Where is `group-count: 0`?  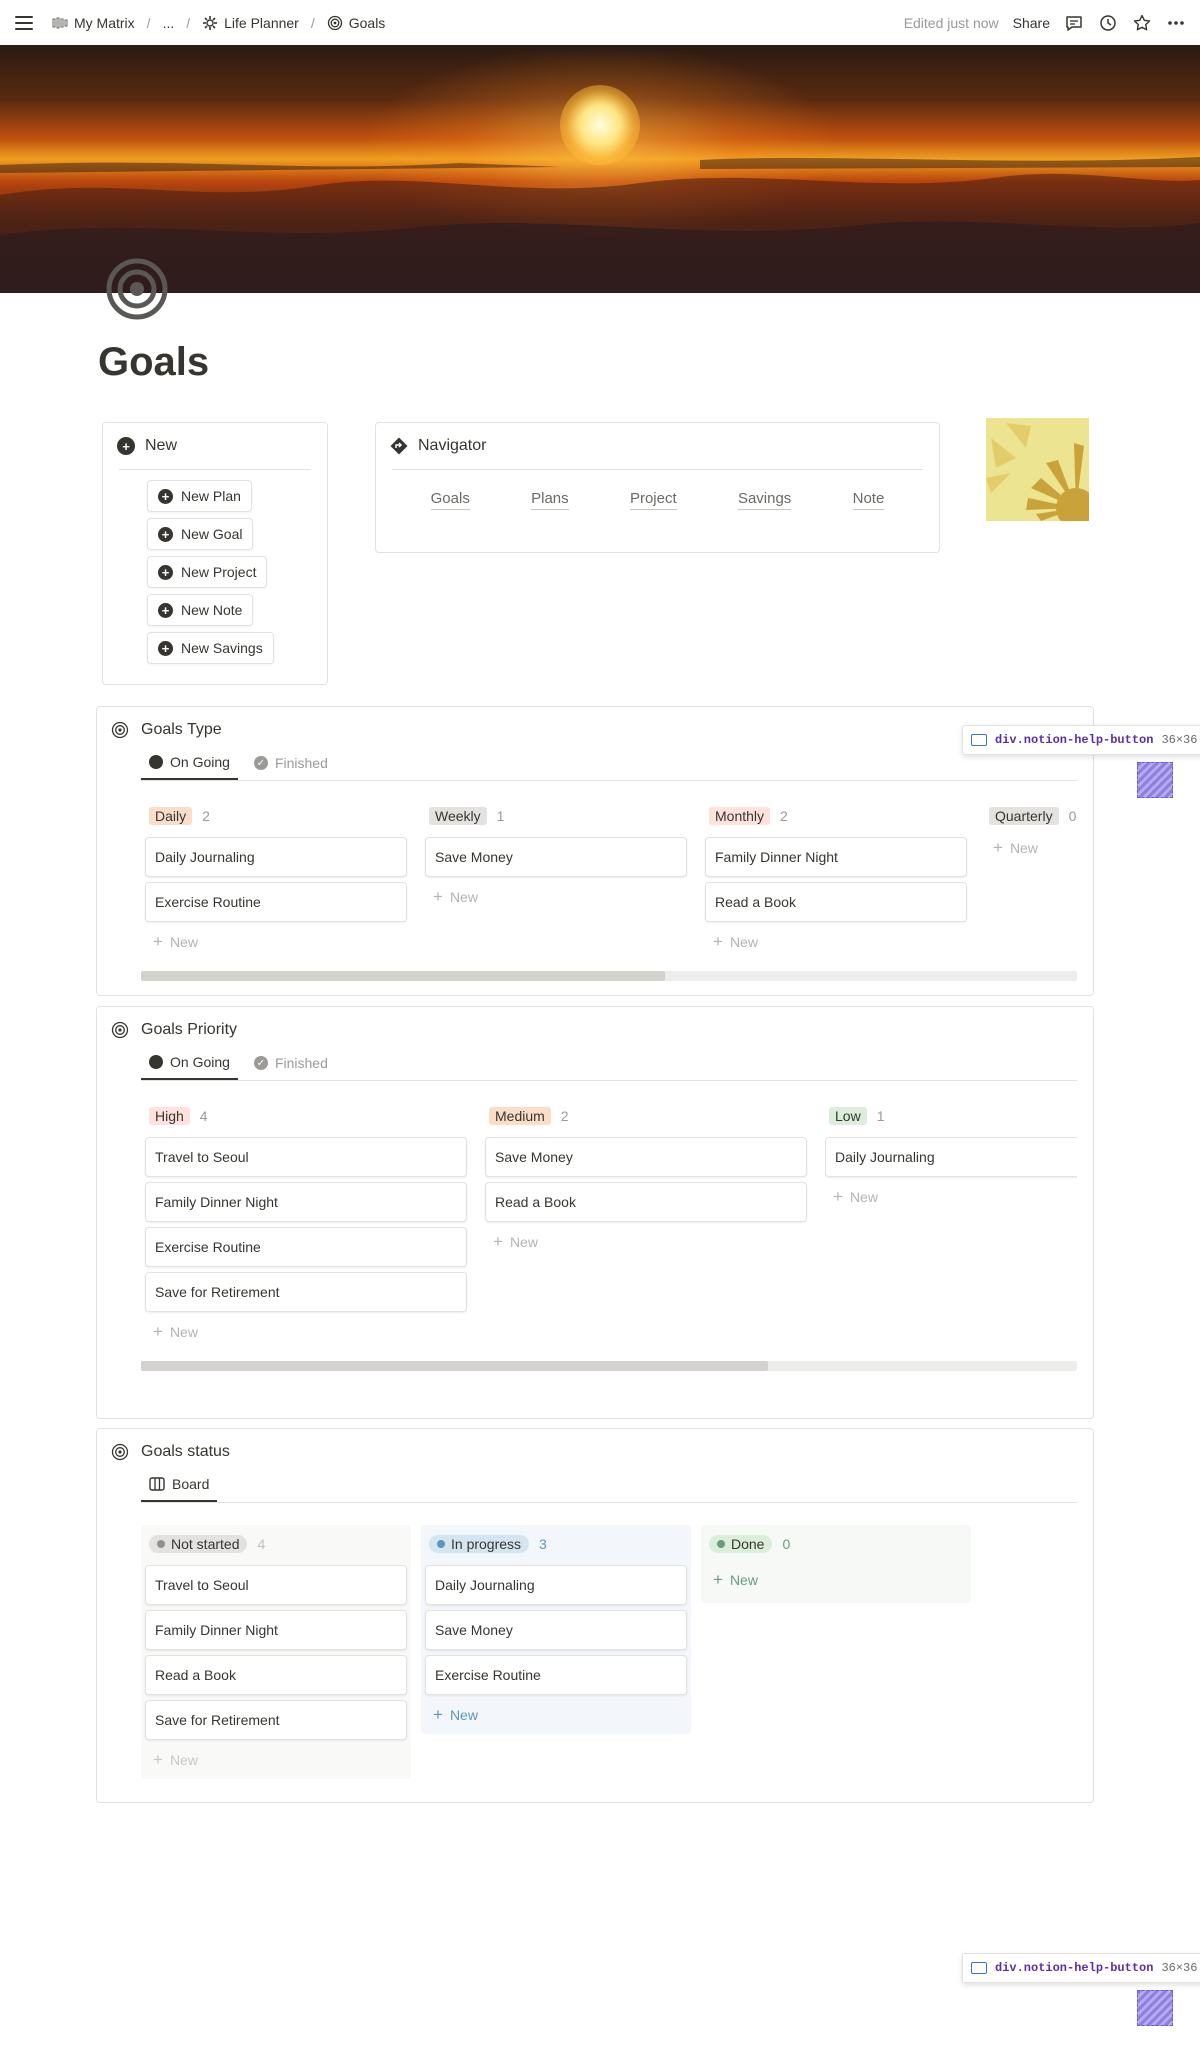 group-count: 0 is located at coordinates (1072, 816).